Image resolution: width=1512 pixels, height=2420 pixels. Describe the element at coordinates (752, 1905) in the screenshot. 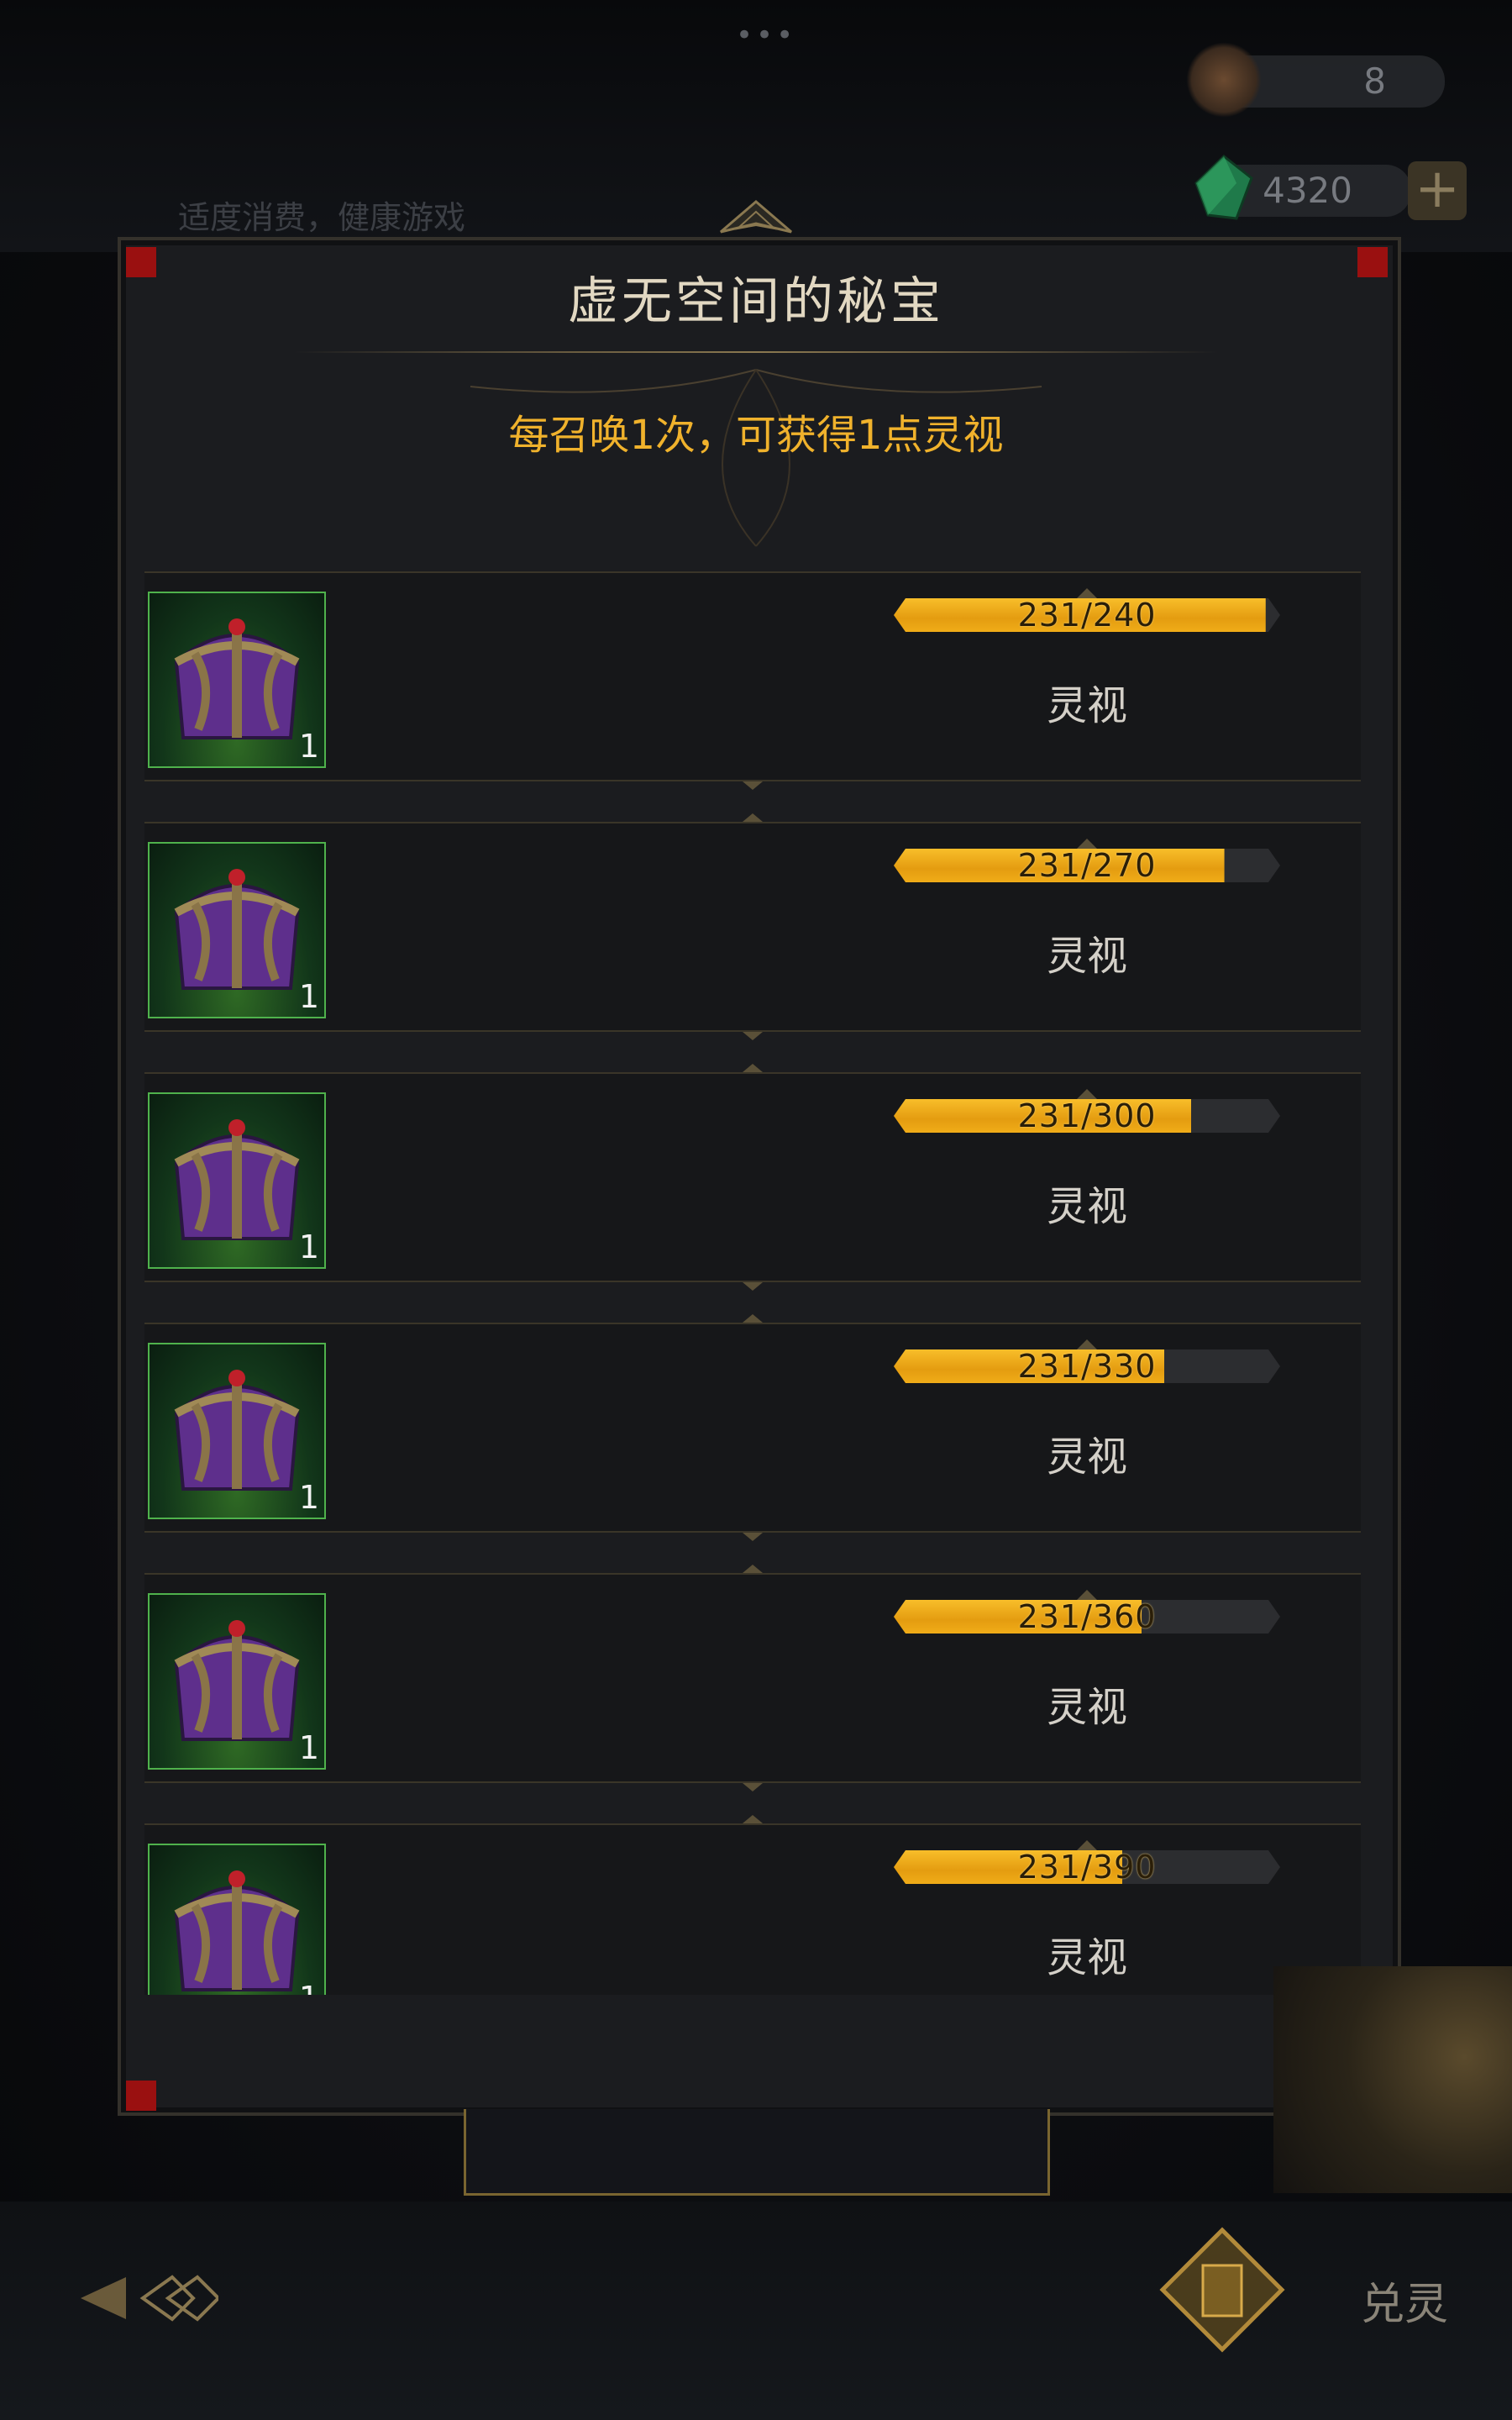

I see `reward-row: 1 231/390 灵视` at that location.